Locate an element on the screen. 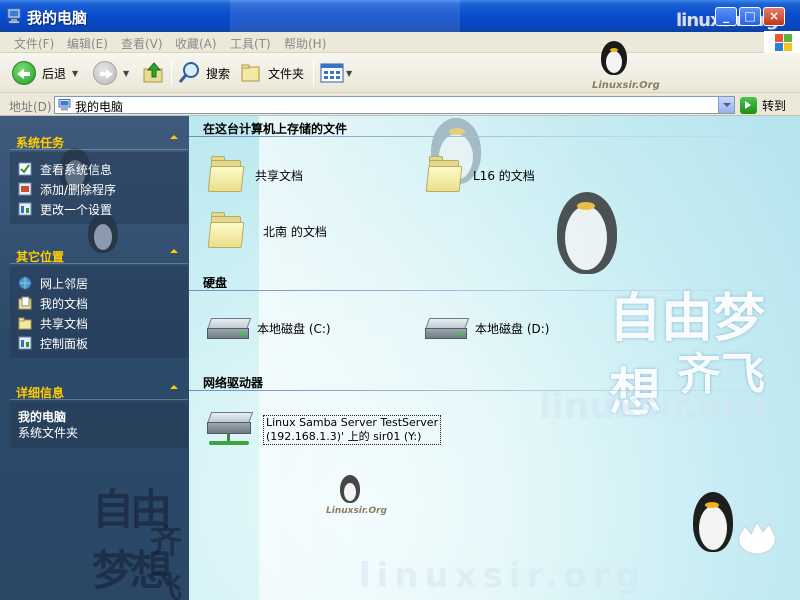 This screenshot has width=800, height=600. forward-arrow-icon is located at coordinates (105, 73).